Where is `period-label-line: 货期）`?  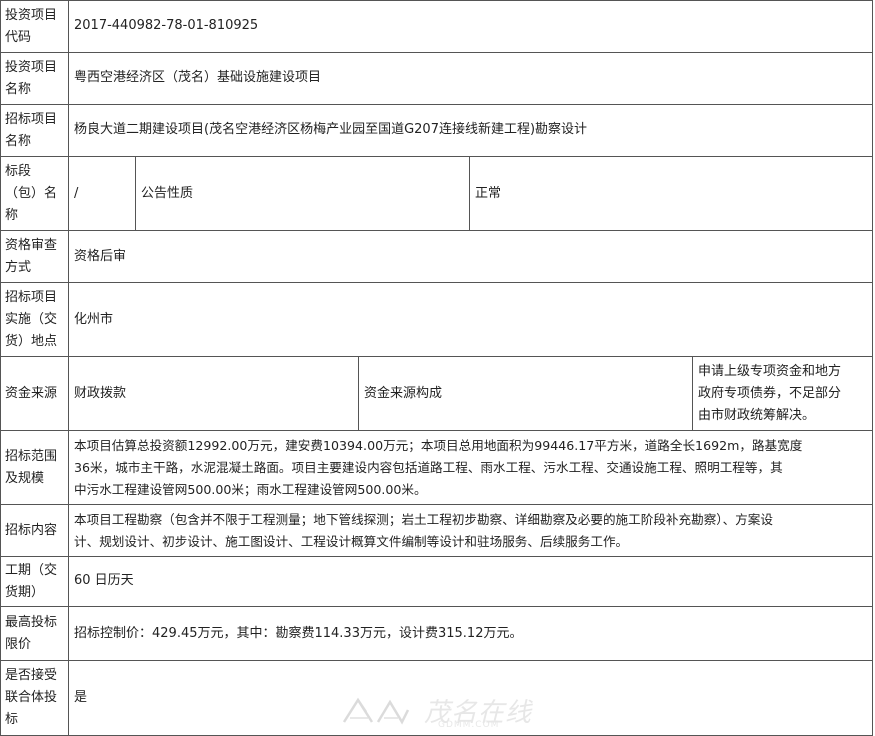 period-label-line: 货期） is located at coordinates (25, 592).